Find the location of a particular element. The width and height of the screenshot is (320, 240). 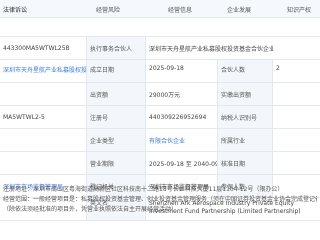

code: MA5WTWL2-5 is located at coordinates (24, 117).